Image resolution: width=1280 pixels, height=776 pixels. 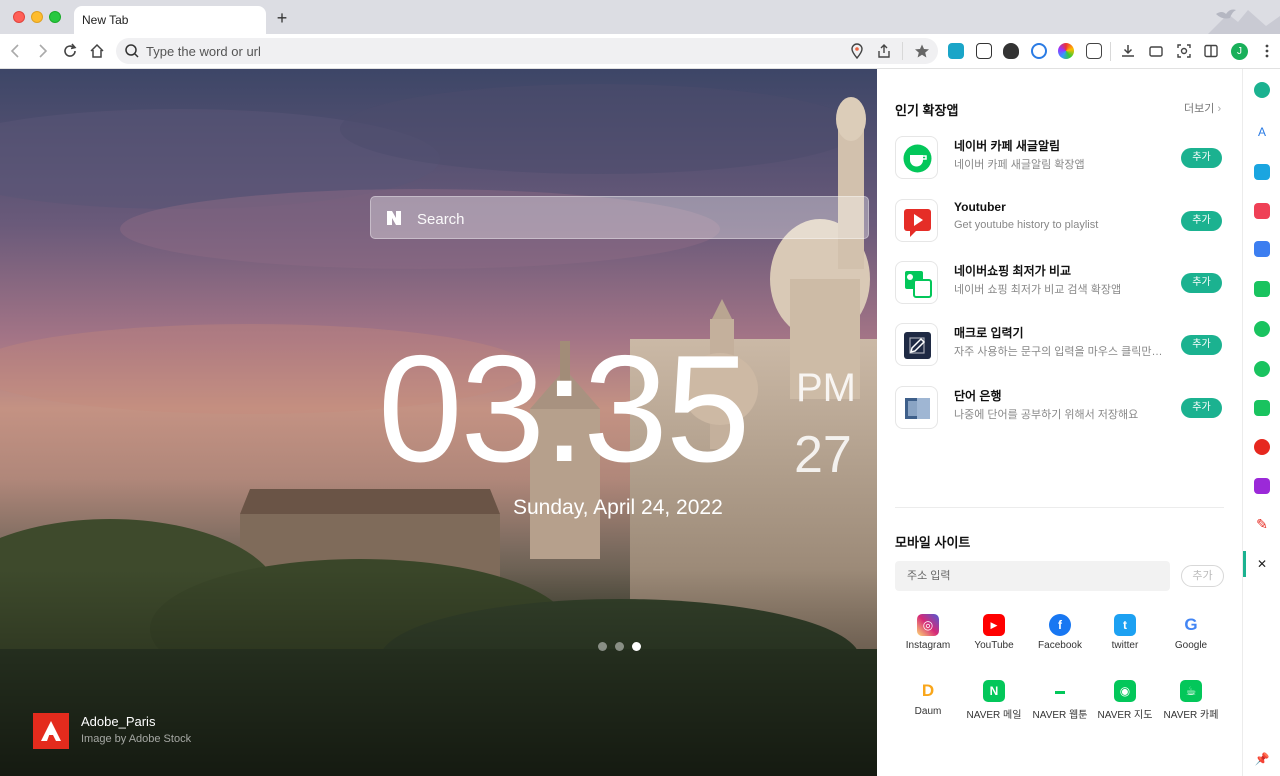 I want to click on sidebar-bell-icon, so click(x=1262, y=289).